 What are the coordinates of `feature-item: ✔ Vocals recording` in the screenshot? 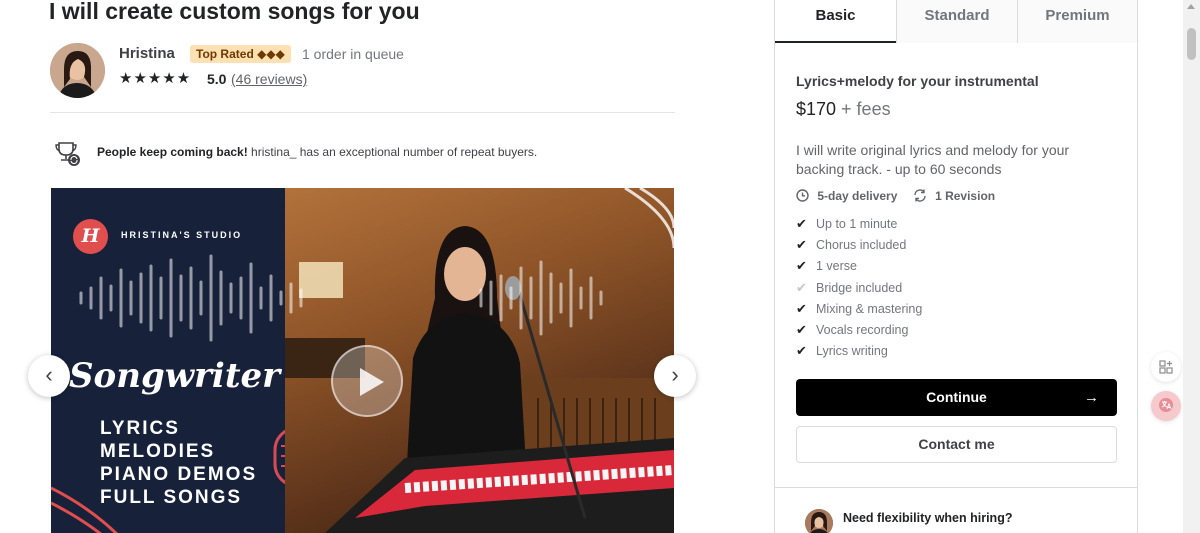 It's located at (859, 332).